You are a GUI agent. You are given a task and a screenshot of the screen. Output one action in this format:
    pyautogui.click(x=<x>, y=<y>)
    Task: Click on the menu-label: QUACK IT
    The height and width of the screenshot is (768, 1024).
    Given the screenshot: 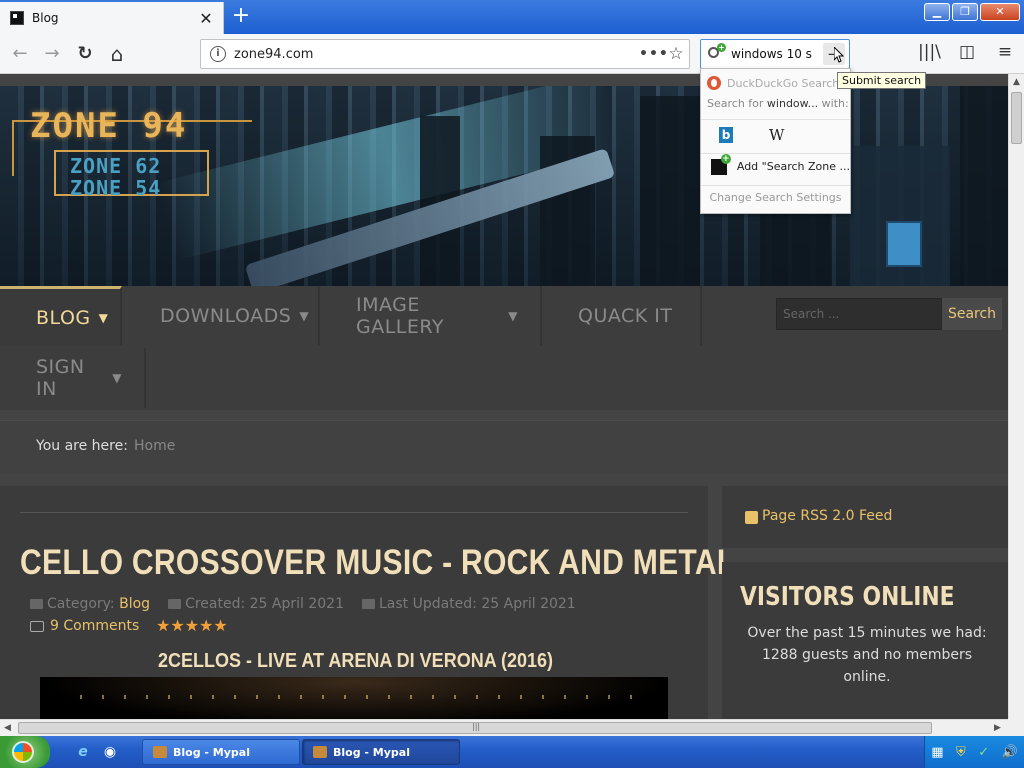 What is the action you would take?
    pyautogui.click(x=625, y=316)
    